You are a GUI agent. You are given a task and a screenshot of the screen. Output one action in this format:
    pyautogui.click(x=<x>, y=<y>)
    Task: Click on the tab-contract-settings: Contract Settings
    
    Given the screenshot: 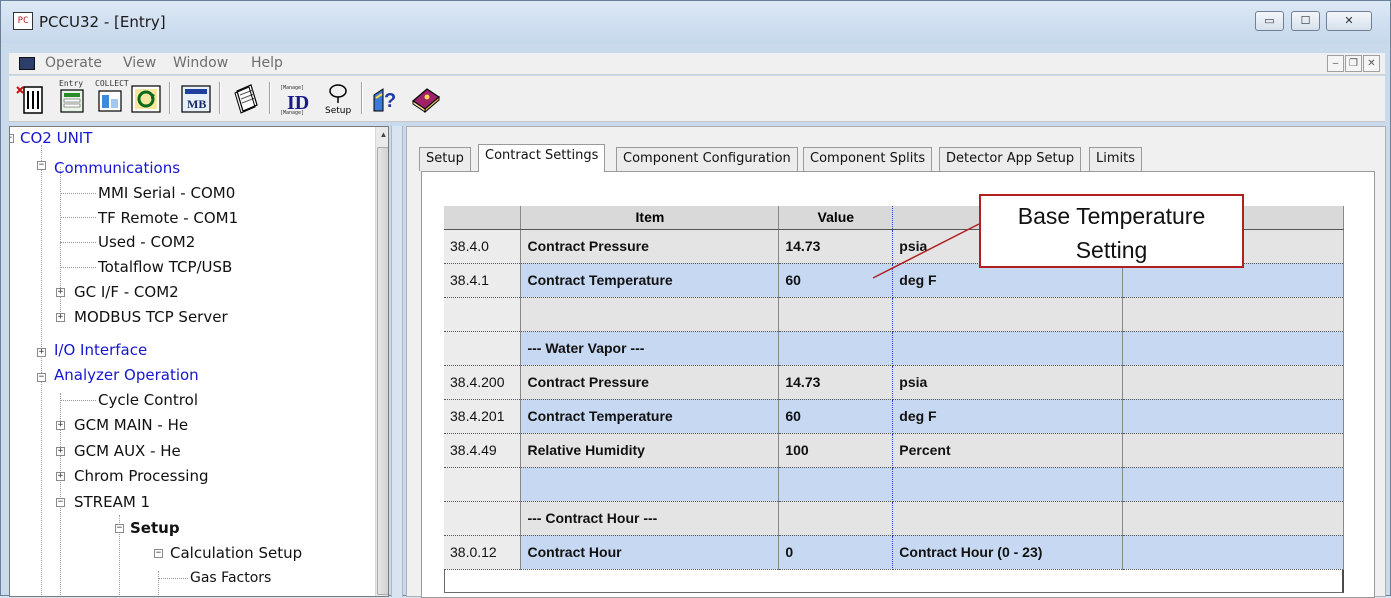 What is the action you would take?
    pyautogui.click(x=542, y=158)
    